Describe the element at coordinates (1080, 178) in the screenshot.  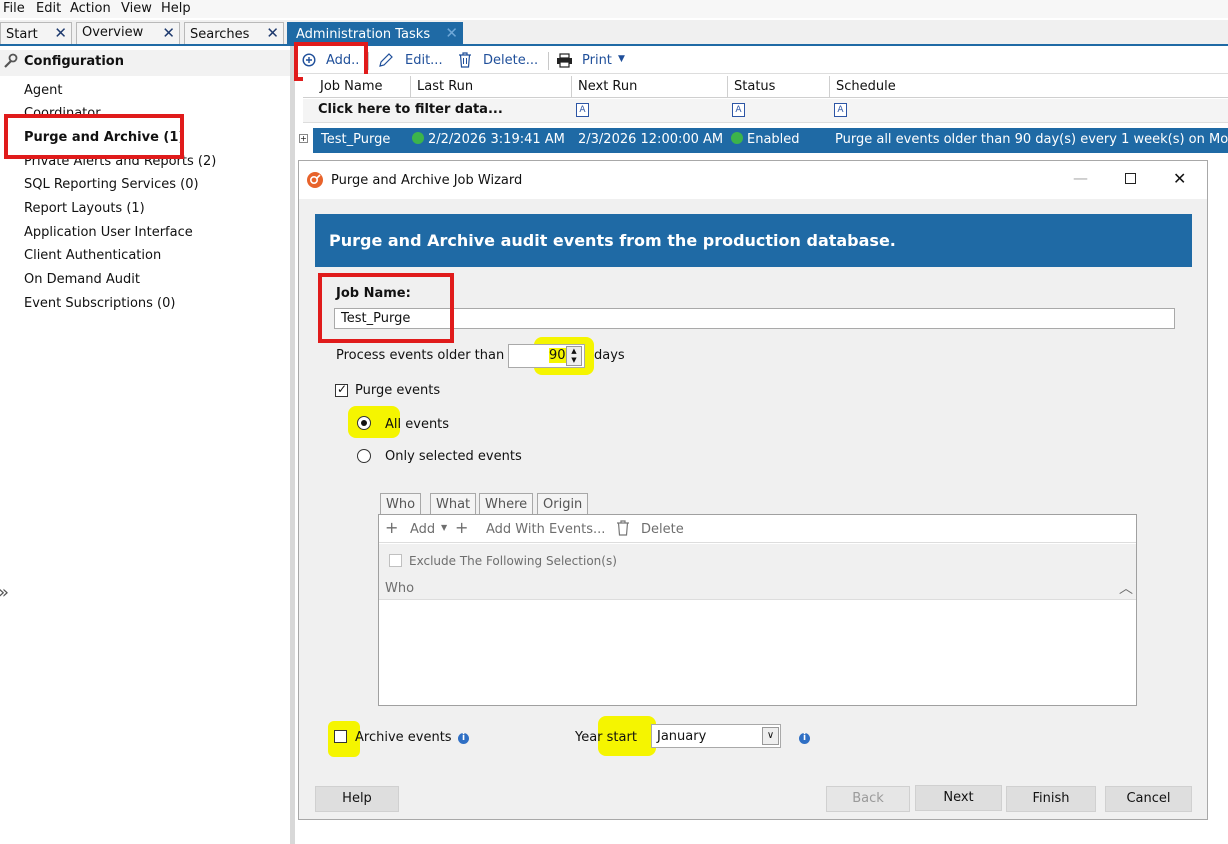
I see `minimize-icon: —` at that location.